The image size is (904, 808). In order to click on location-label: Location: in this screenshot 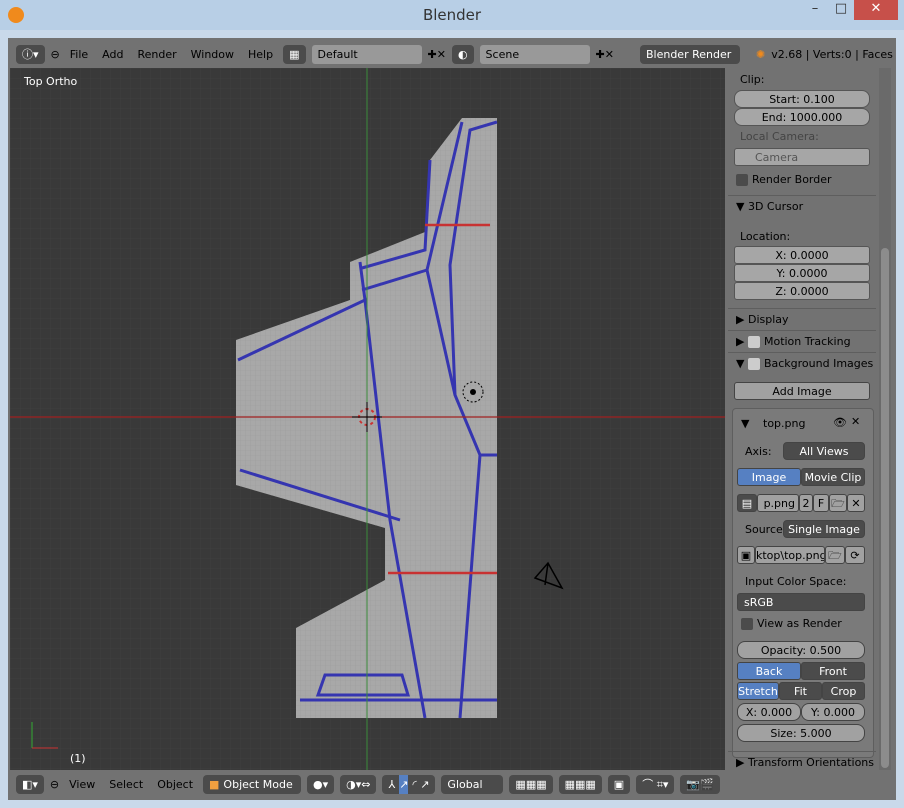, I will do `click(765, 236)`.